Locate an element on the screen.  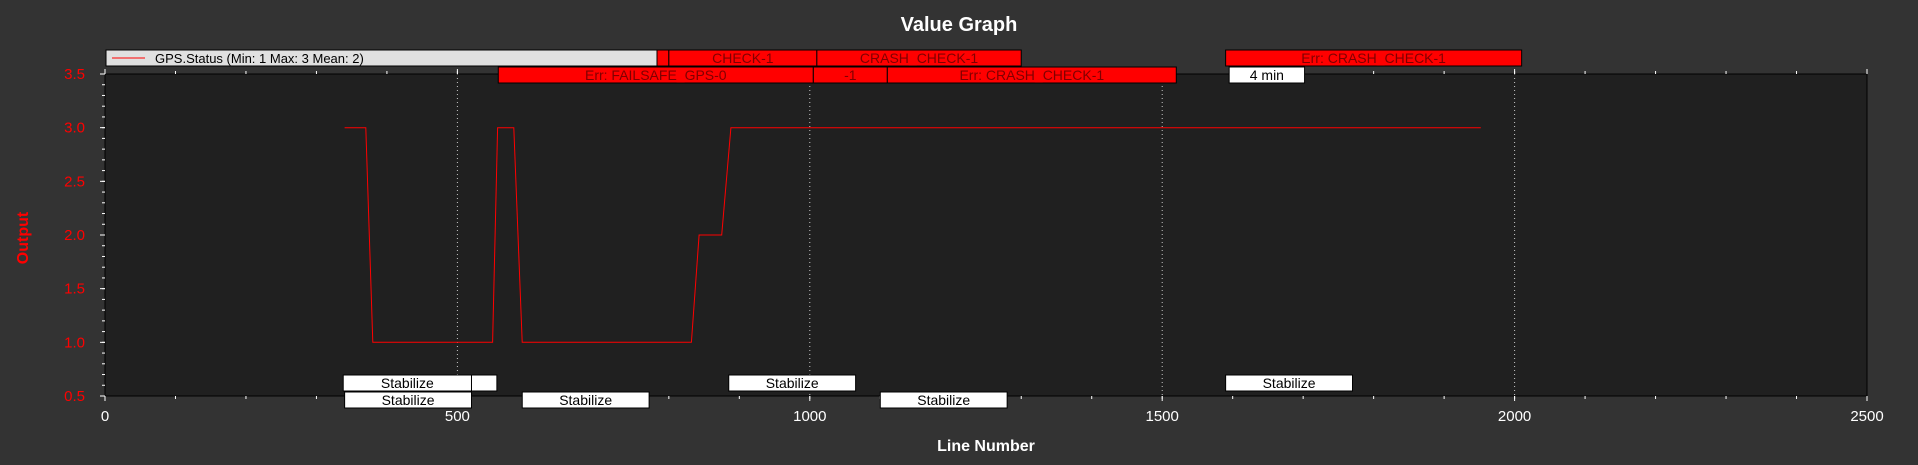
chart-title: Value Graph is located at coordinates (959, 25).